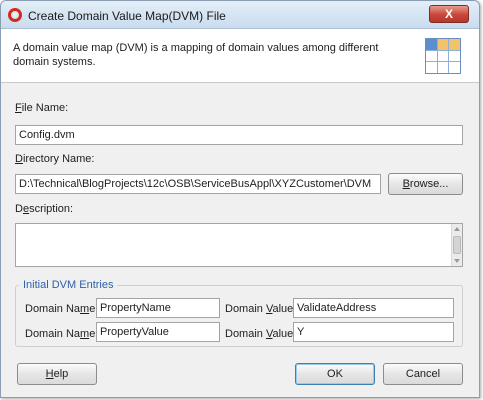 Image resolution: width=483 pixels, height=400 pixels. I want to click on description-label: Description:, so click(44, 209).